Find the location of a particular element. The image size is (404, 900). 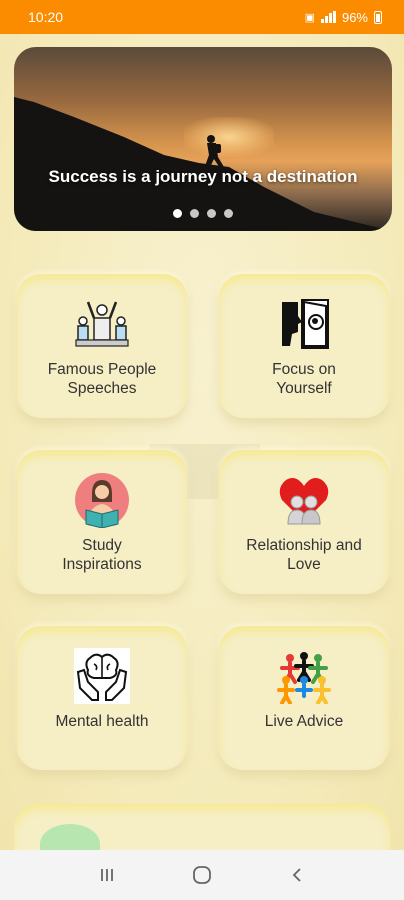

category-label: Focus on Yourself is located at coordinates (304, 379).